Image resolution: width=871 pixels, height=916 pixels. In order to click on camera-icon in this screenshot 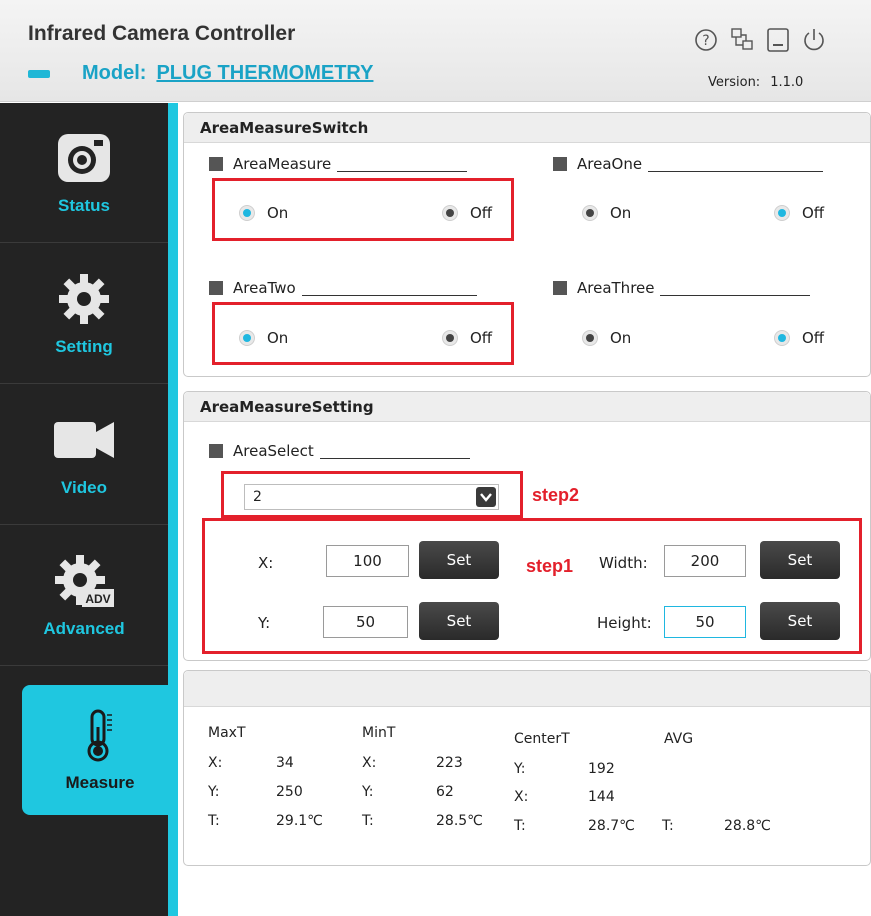, I will do `click(84, 158)`.